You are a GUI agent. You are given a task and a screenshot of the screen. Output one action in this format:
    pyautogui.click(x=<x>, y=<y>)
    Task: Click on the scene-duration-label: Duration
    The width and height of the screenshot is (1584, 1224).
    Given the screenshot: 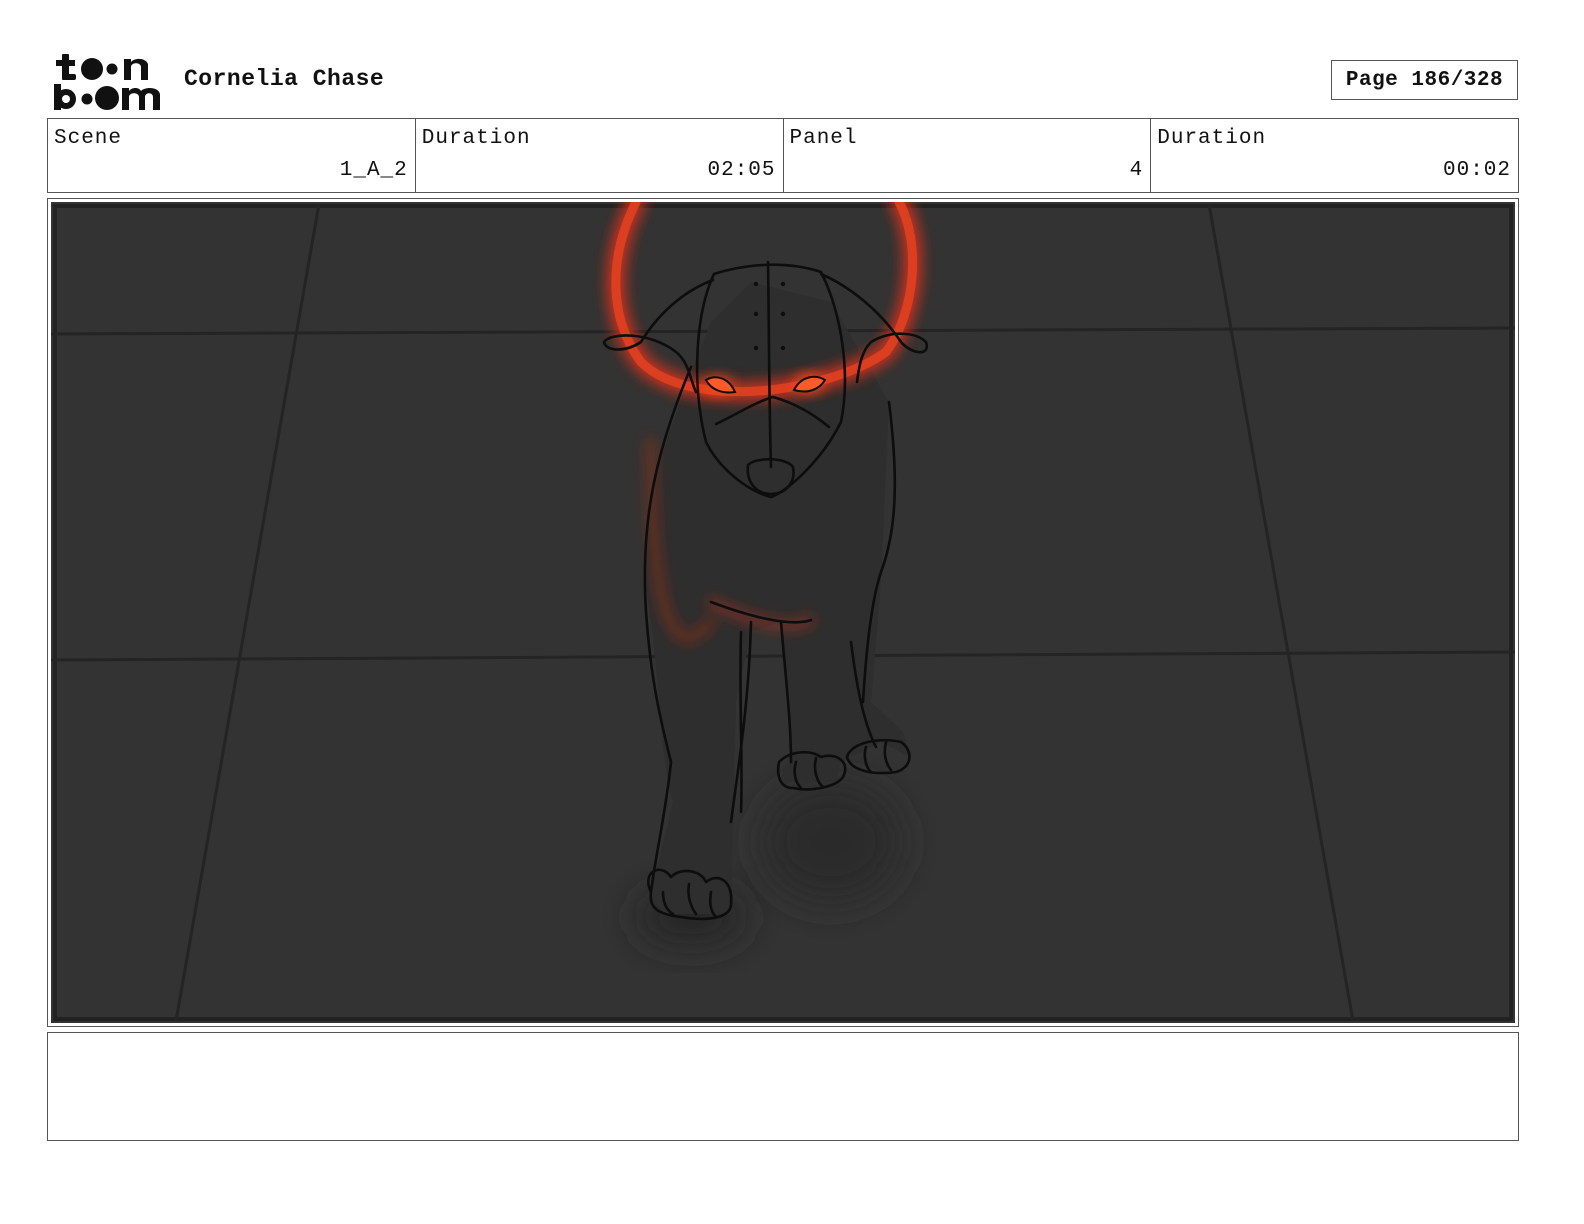 What is the action you would take?
    pyautogui.click(x=476, y=138)
    